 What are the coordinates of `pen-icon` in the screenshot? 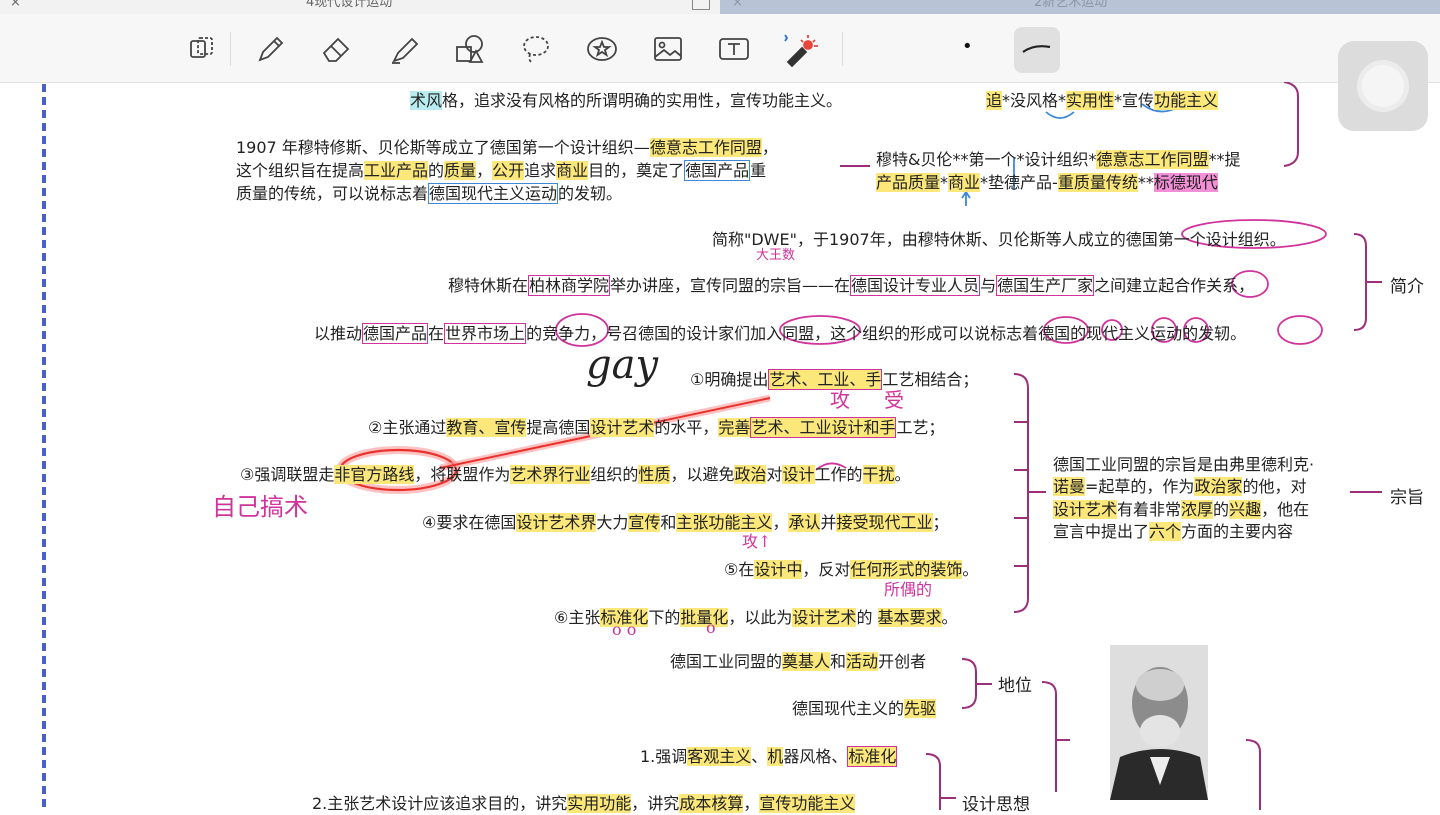 It's located at (270, 49).